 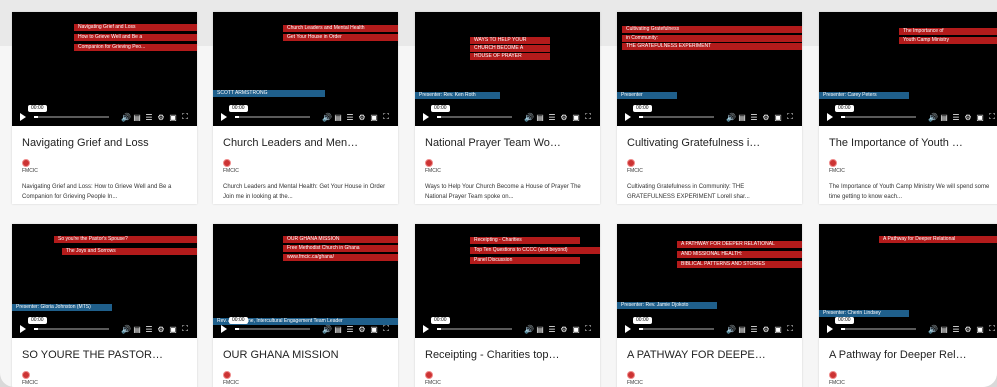 What do you see at coordinates (106, 143) in the screenshot?
I see `video-title: Navigating Grief and Loss` at bounding box center [106, 143].